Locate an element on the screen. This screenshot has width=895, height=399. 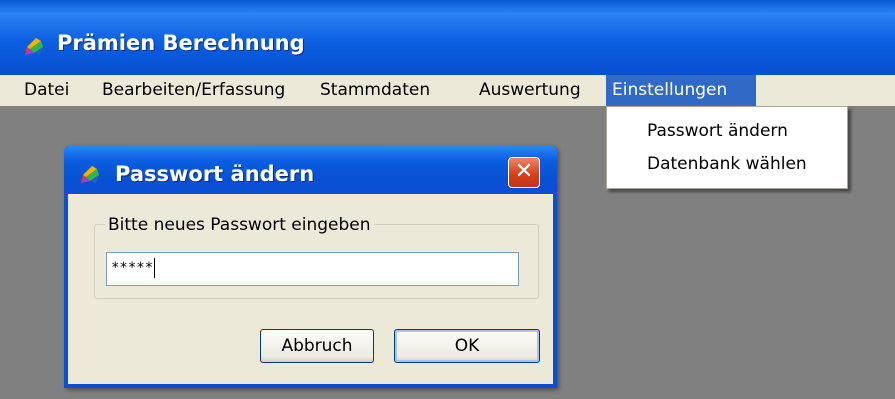
dialog-title: Passwort ändern is located at coordinates (215, 174).